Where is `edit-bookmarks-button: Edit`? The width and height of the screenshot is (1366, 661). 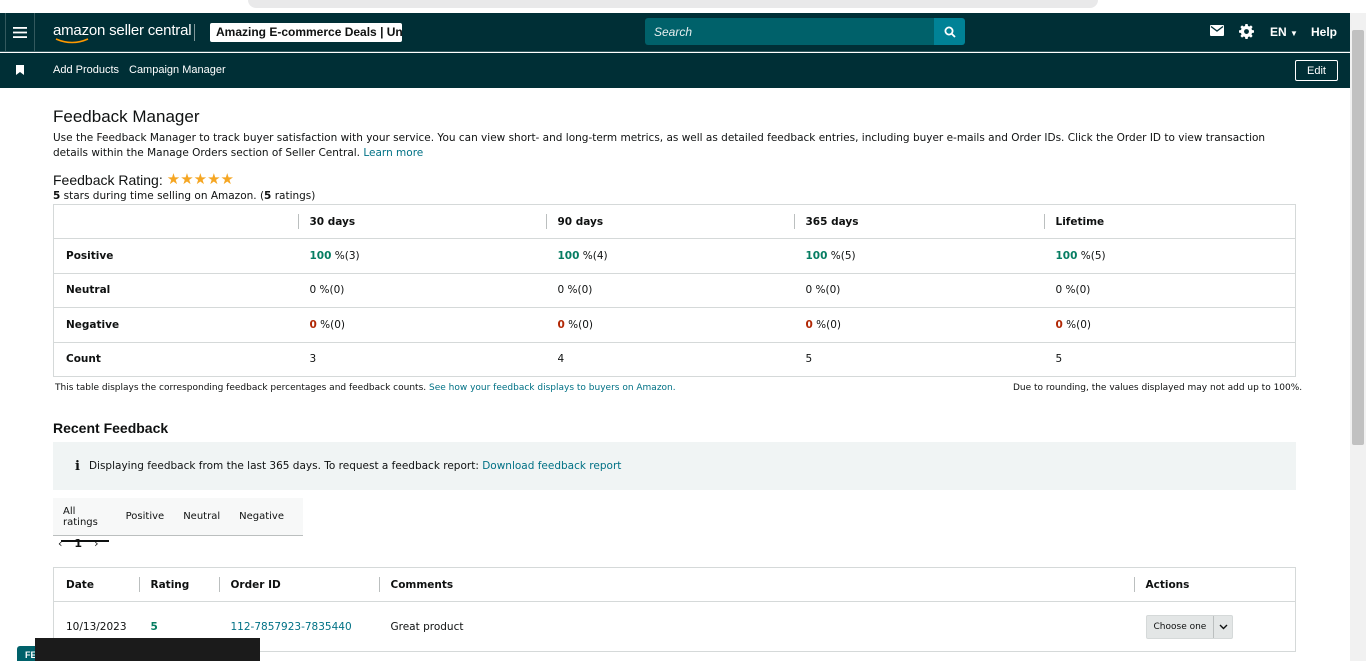 edit-bookmarks-button: Edit is located at coordinates (1316, 70).